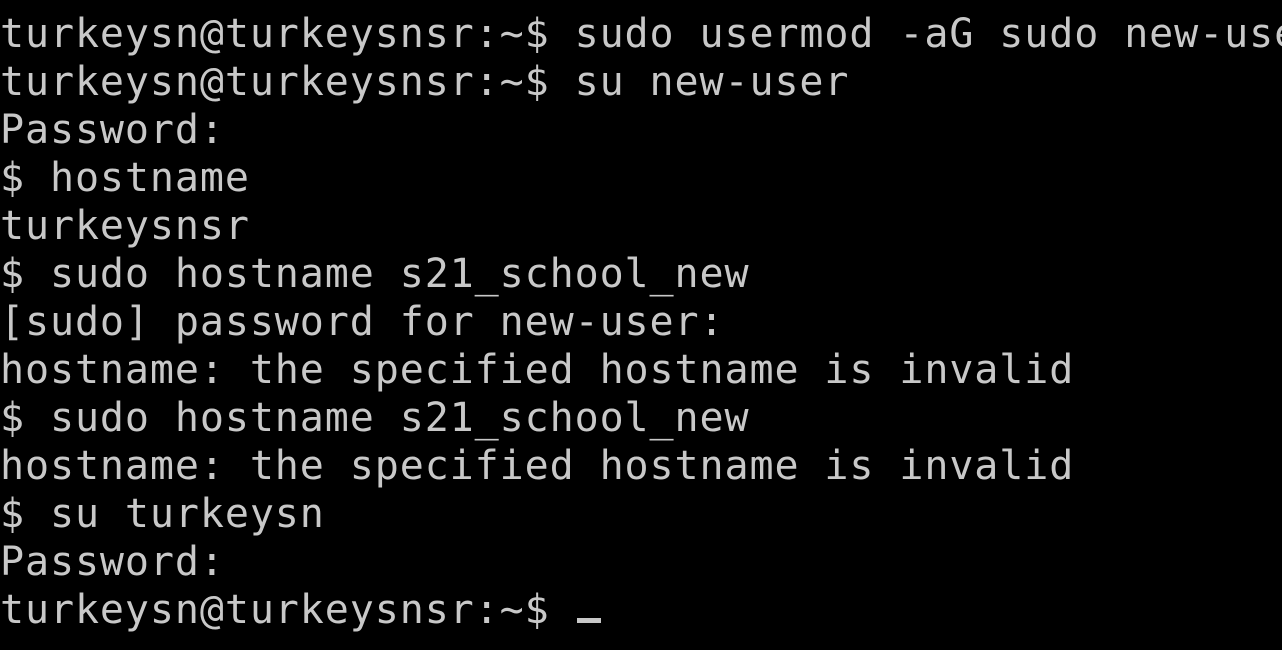 The width and height of the screenshot is (1282, 650). Describe the element at coordinates (125, 178) in the screenshot. I see `terminal-line-hostname-command: $ hostname` at that location.